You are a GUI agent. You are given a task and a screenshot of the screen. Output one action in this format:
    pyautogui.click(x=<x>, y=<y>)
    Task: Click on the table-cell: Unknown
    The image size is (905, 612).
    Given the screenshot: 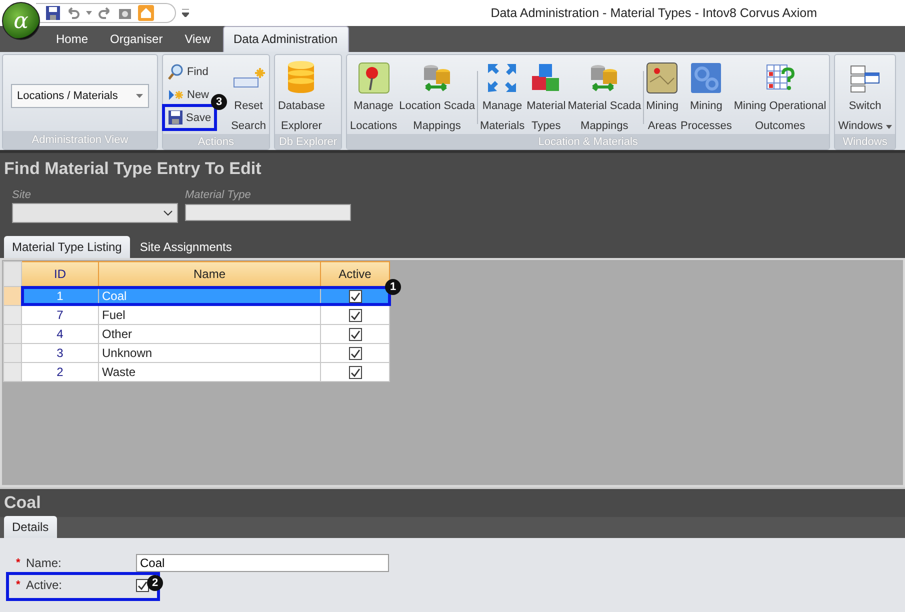 What is the action you would take?
    pyautogui.click(x=209, y=353)
    